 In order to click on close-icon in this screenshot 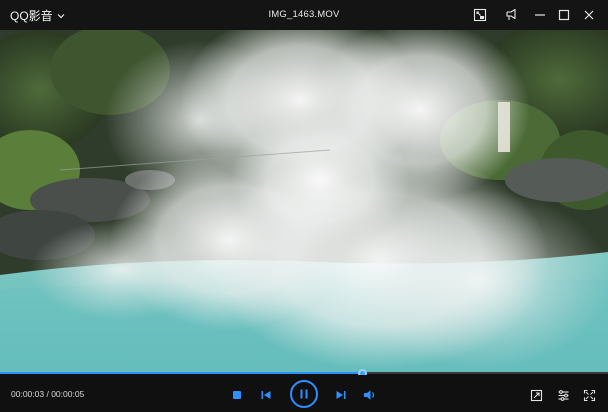, I will do `click(589, 15)`.